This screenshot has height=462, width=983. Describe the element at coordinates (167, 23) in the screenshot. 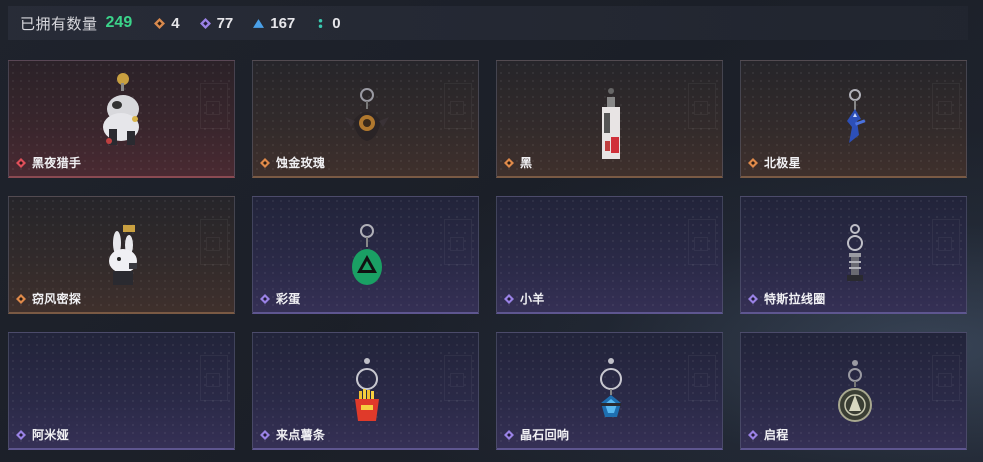

I see `rarity-count-orange: 4` at that location.